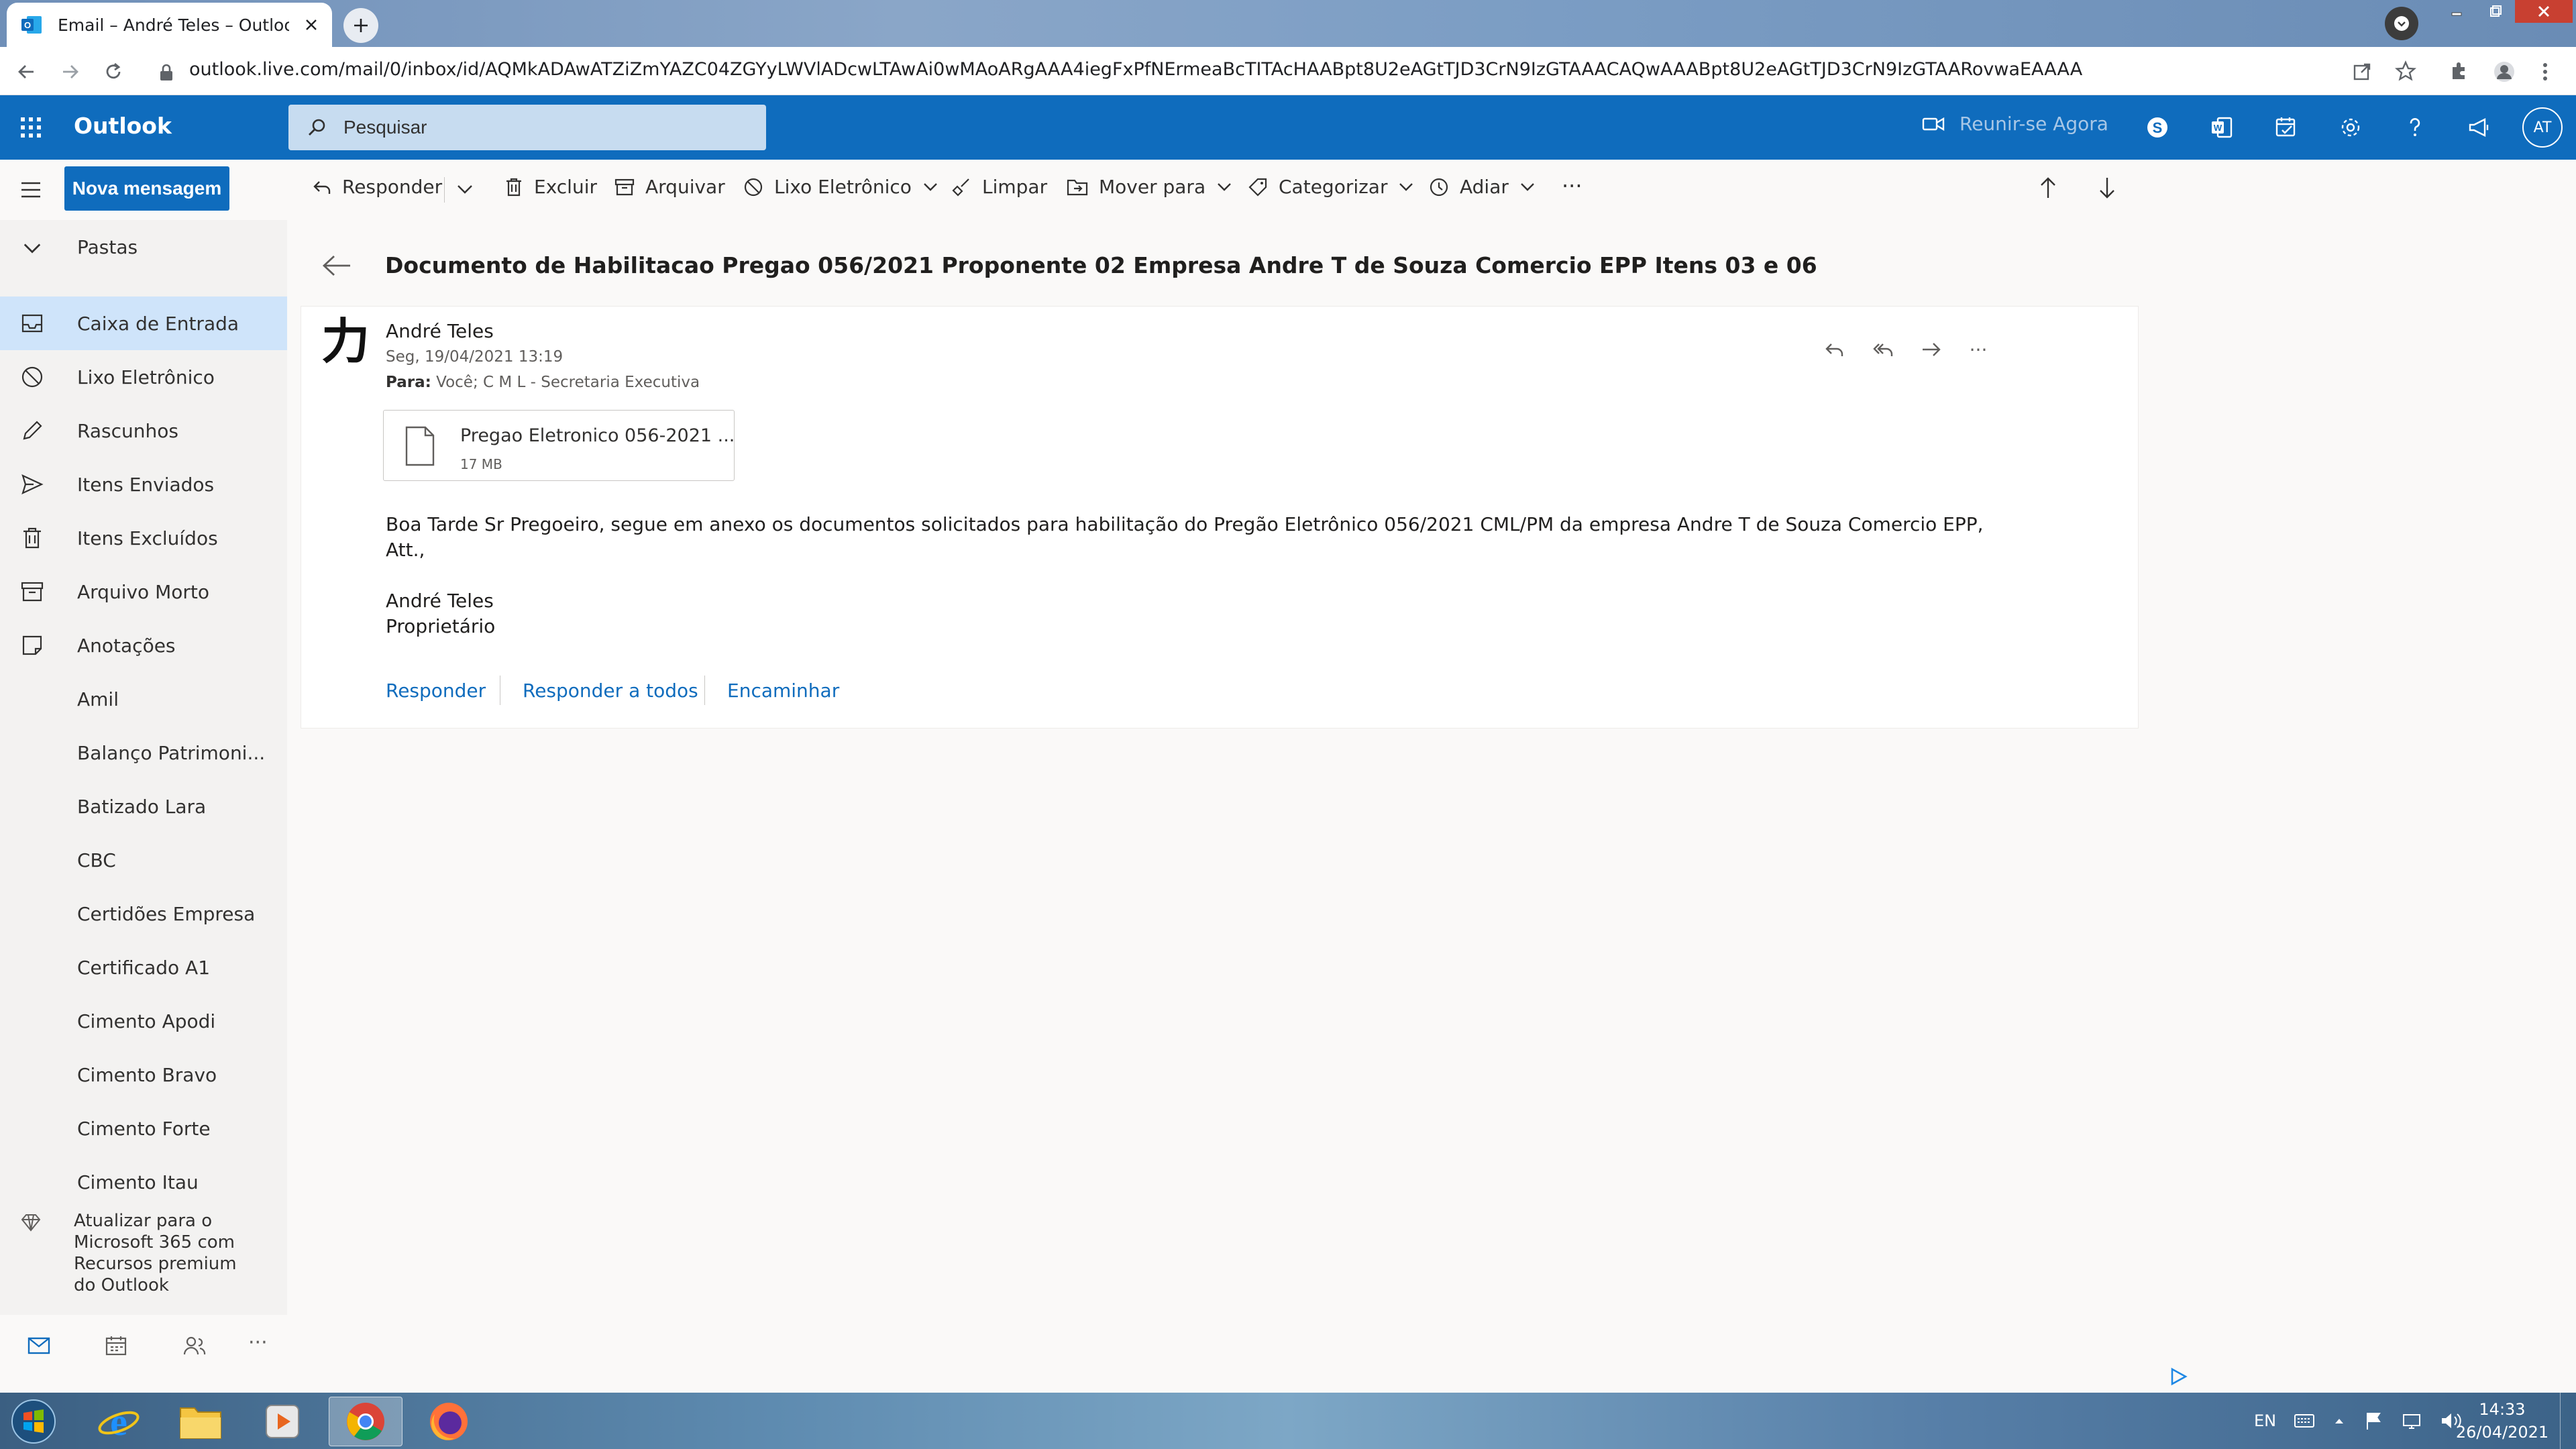 The height and width of the screenshot is (1449, 2576). What do you see at coordinates (2304, 1421) in the screenshot?
I see `keyboard-icon` at bounding box center [2304, 1421].